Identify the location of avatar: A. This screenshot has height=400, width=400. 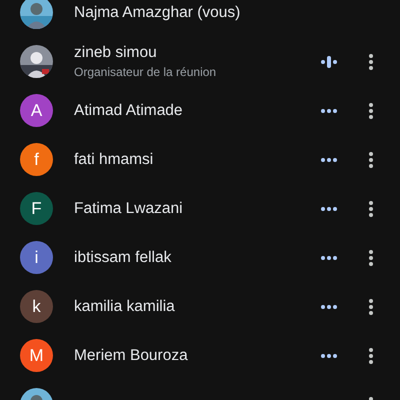
(36, 110).